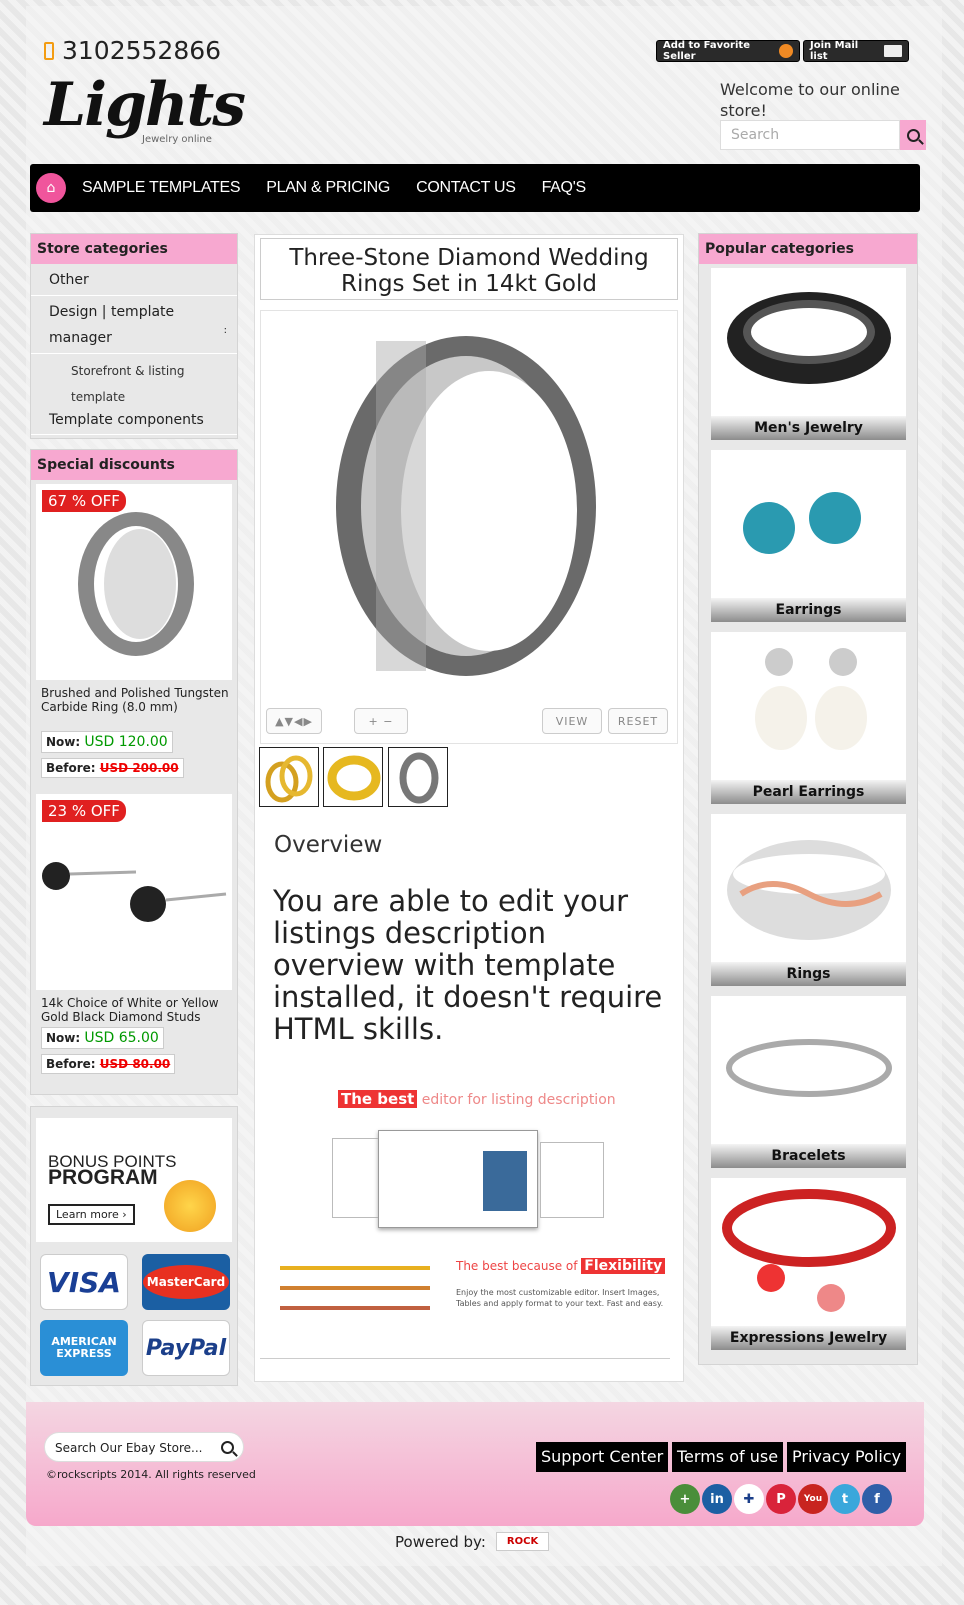 The width and height of the screenshot is (964, 1605). I want to click on nav-plan-pricing: PLAN & PRICING, so click(328, 188).